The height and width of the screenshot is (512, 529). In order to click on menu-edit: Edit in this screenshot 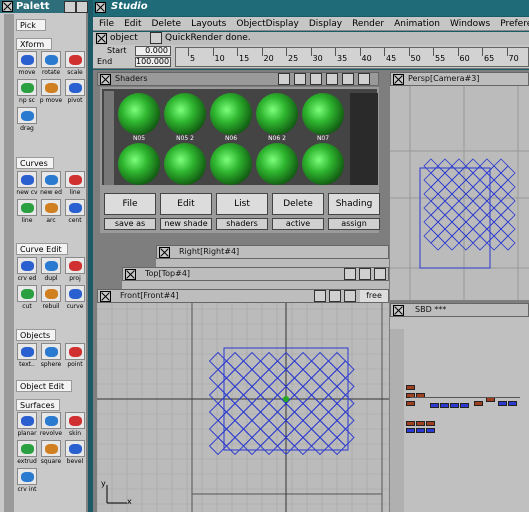, I will do `click(132, 24)`.